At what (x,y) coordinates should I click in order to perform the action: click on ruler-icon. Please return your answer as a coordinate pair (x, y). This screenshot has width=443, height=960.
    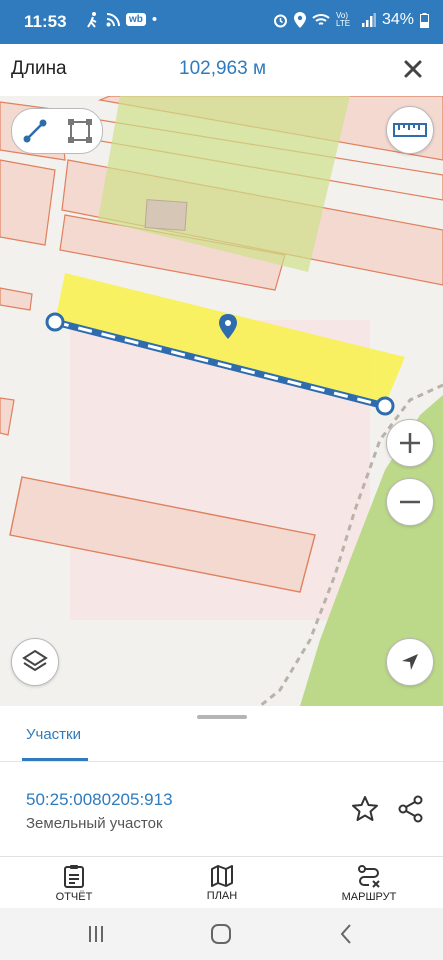
    Looking at the image, I should click on (410, 130).